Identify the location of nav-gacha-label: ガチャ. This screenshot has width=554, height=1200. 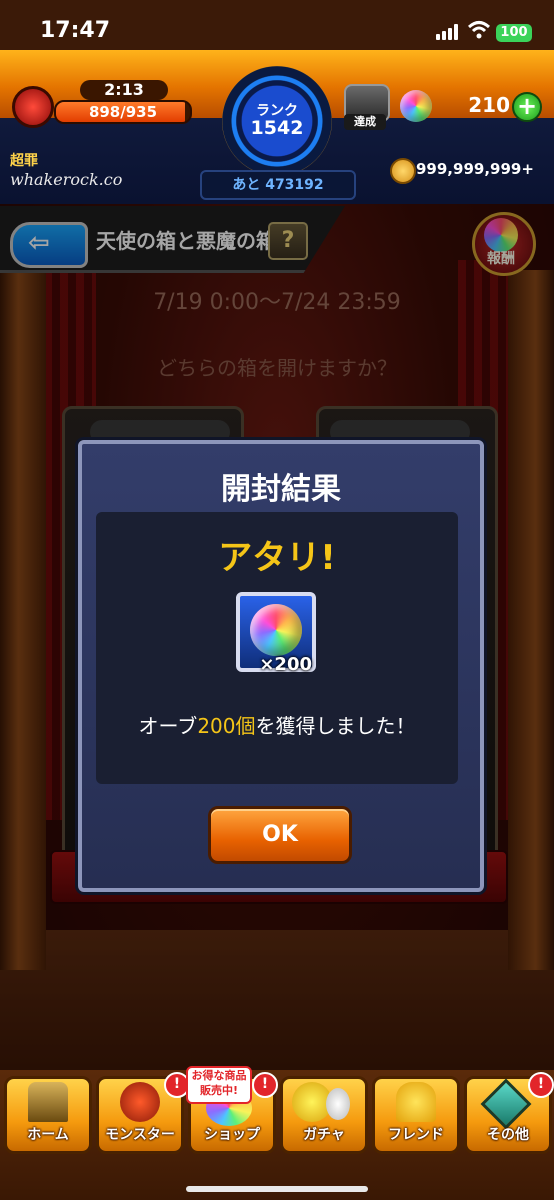
(324, 1135).